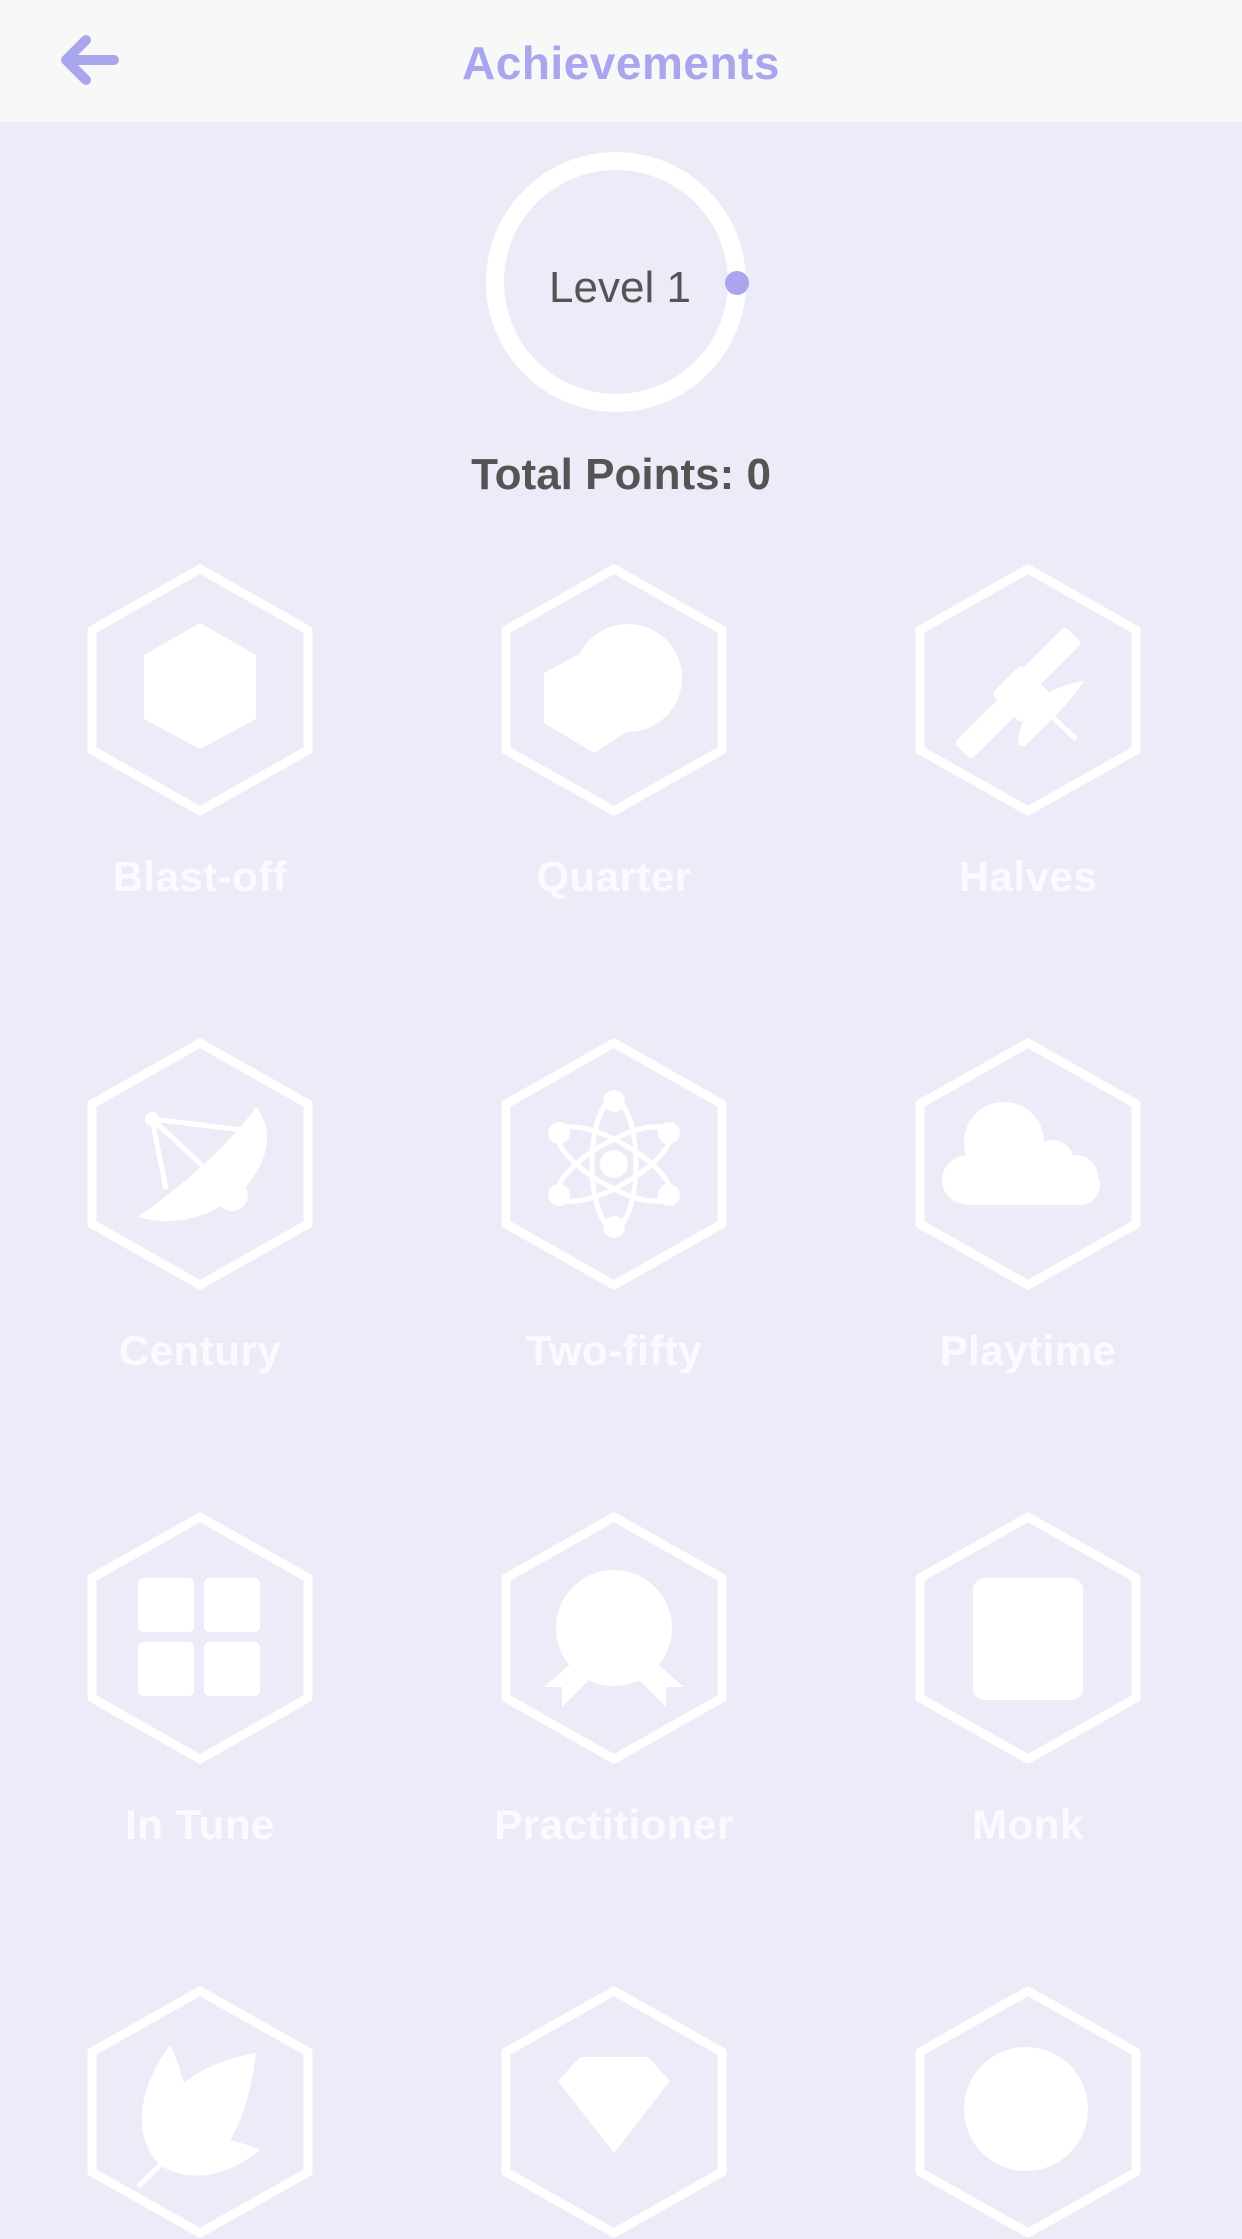  What do you see at coordinates (1028, 1350) in the screenshot?
I see `badge-label: Playtime` at bounding box center [1028, 1350].